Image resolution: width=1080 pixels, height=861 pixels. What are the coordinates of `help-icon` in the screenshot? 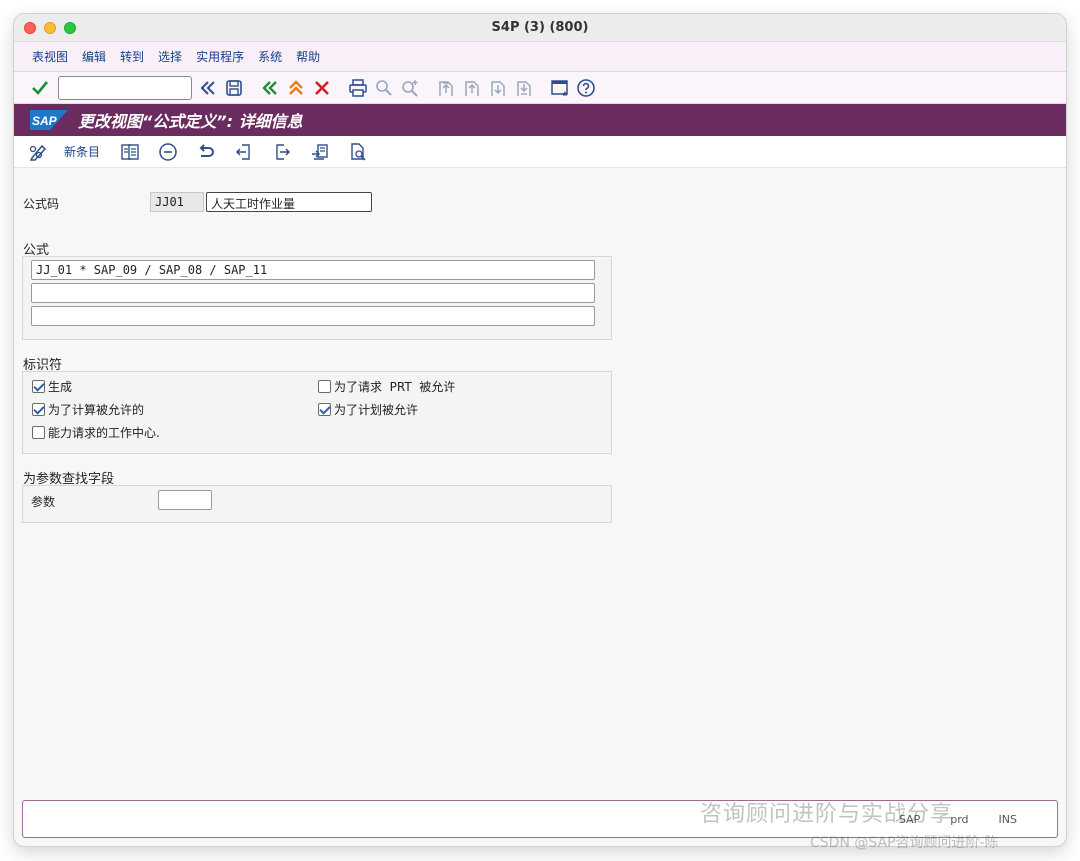 It's located at (586, 87).